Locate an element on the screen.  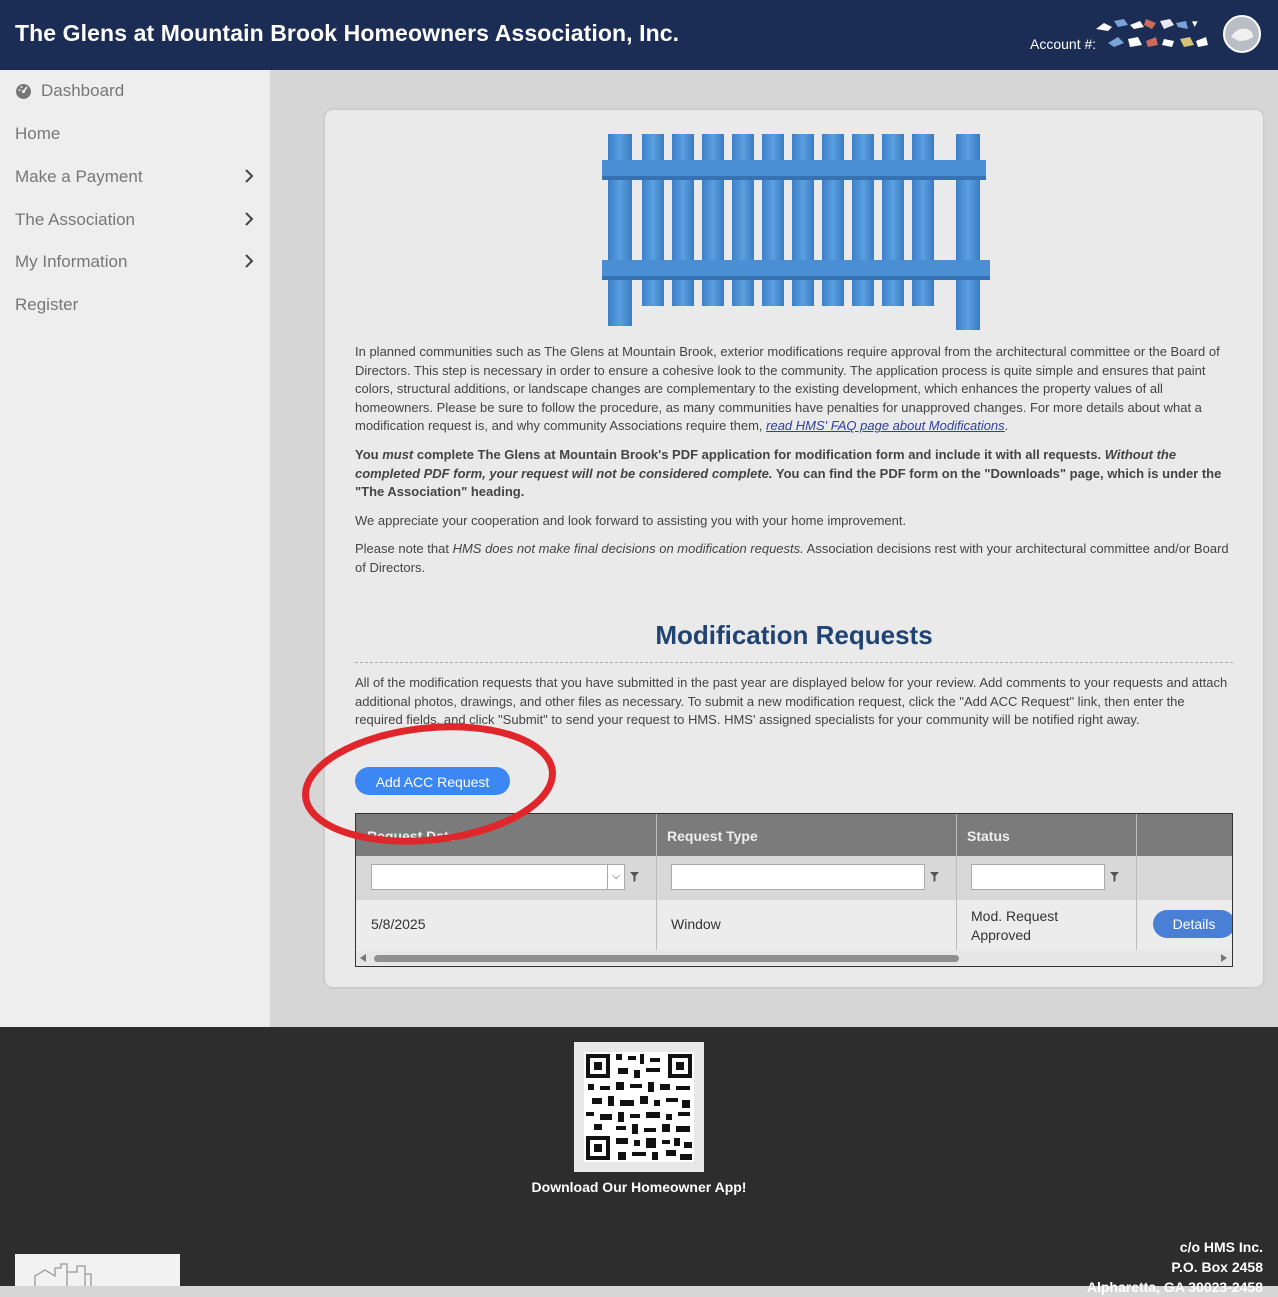
sidebar-item-label: The Association is located at coordinates (75, 219).